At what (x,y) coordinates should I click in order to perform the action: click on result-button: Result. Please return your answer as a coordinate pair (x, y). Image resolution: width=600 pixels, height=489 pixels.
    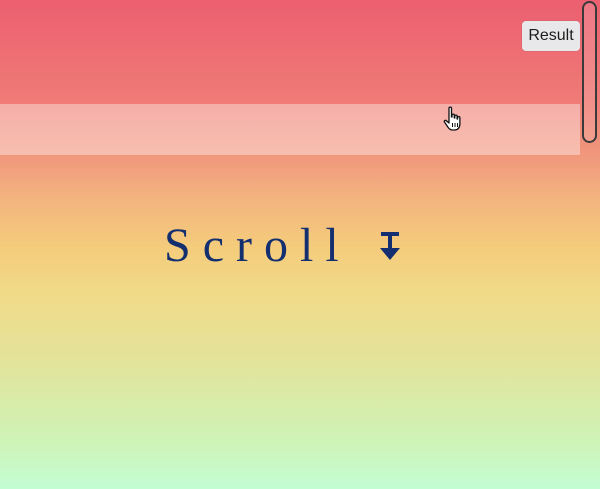
    Looking at the image, I should click on (551, 36).